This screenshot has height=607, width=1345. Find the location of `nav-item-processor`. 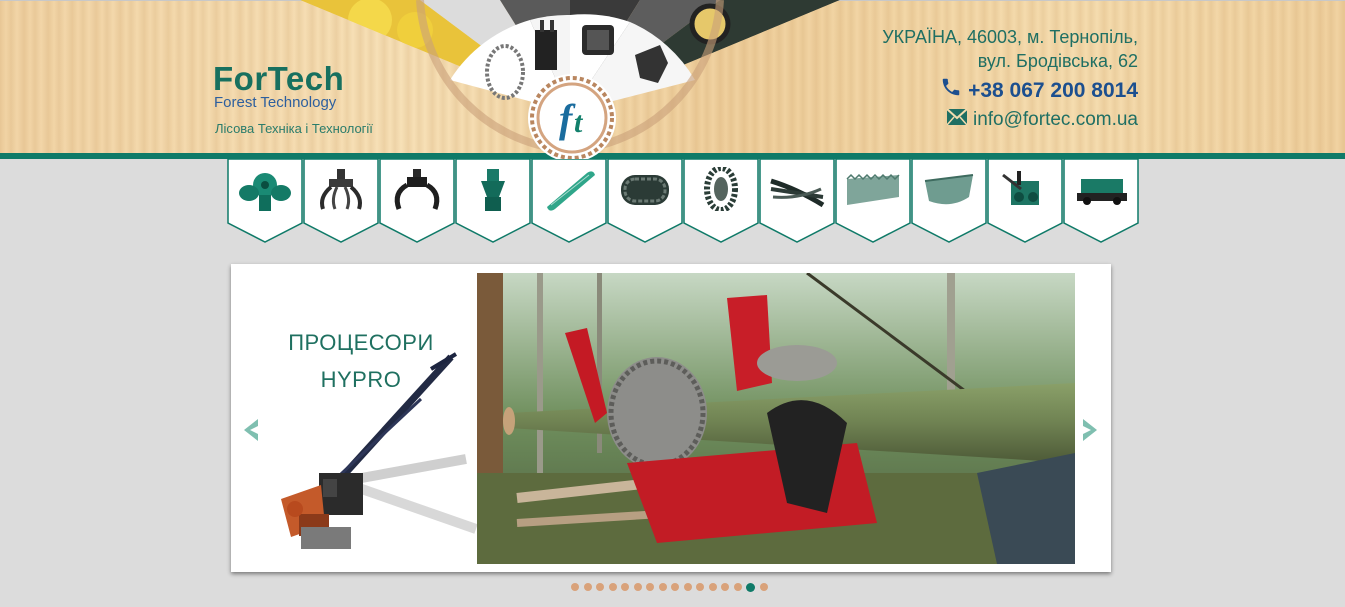

nav-item-processor is located at coordinates (1025, 201).